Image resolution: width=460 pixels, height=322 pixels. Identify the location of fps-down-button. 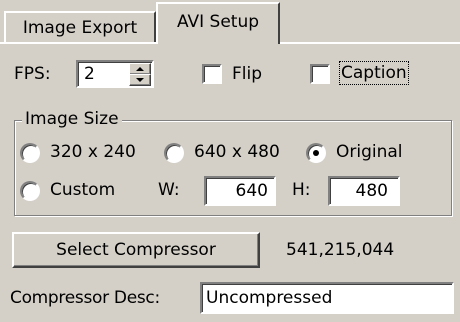
(140, 80).